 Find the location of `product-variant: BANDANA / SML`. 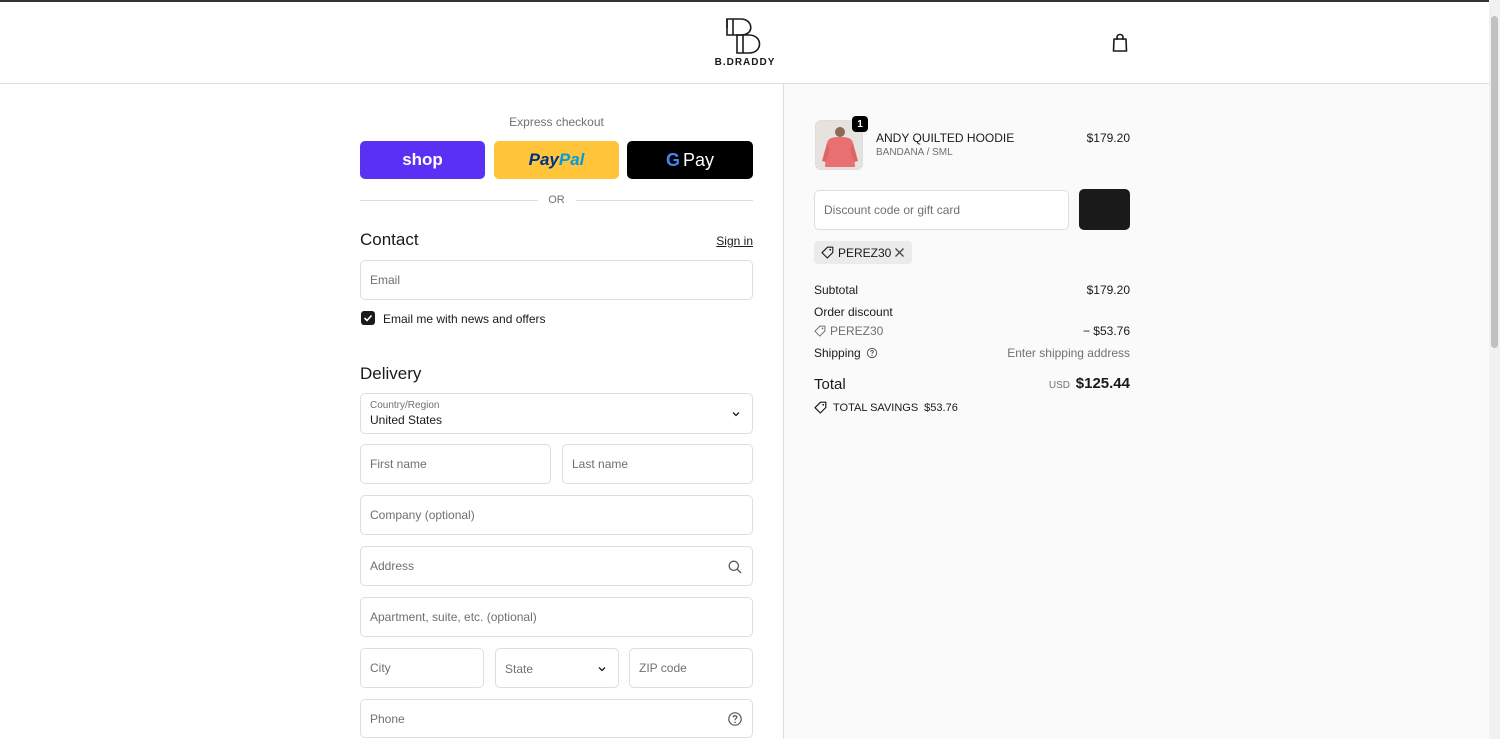

product-variant: BANDANA / SML is located at coordinates (914, 152).